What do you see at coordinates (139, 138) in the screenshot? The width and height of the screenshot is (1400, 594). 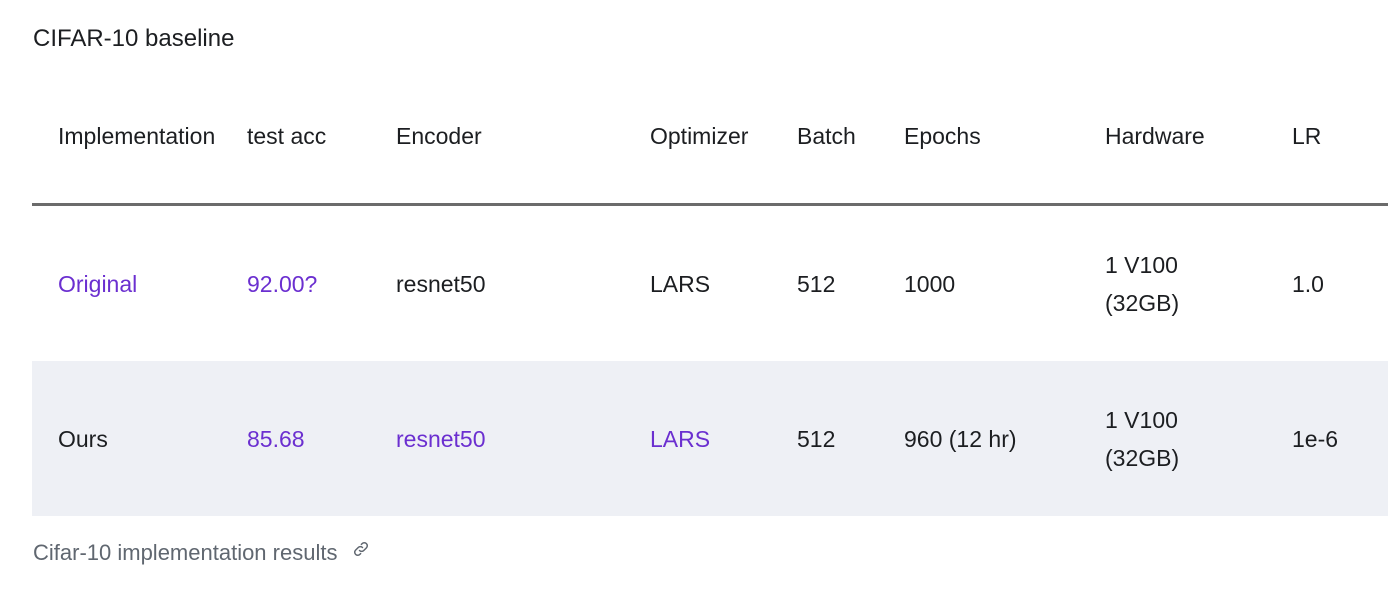 I see `header-implementation: Implementation` at bounding box center [139, 138].